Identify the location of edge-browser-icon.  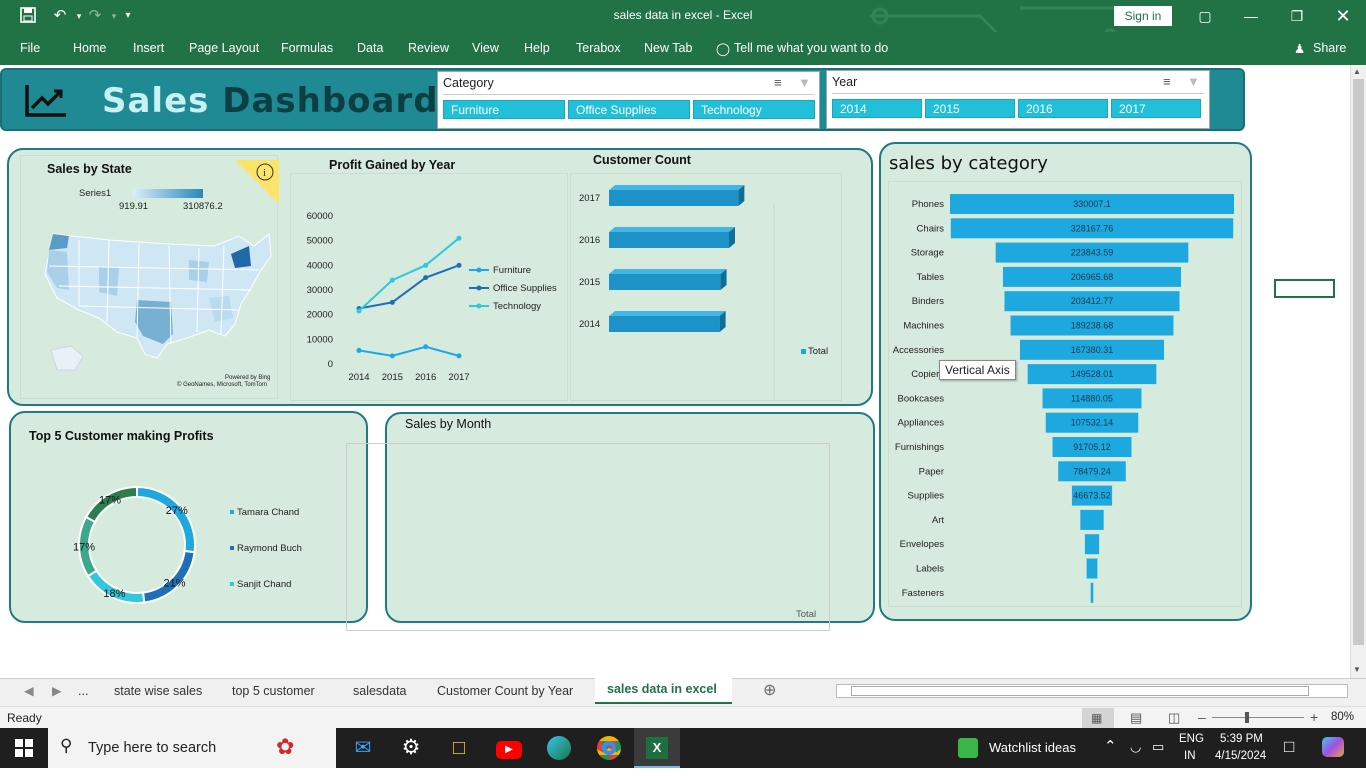
(559, 748).